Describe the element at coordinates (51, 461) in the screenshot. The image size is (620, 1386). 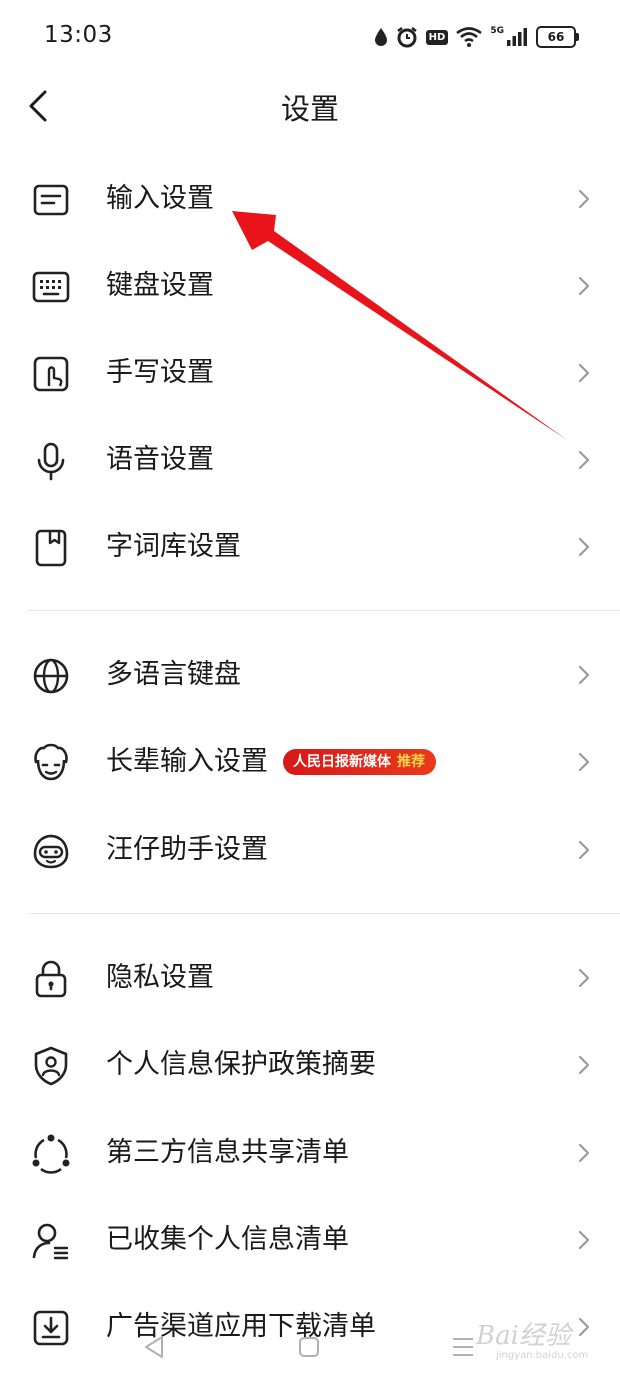
I see `microphone-icon` at that location.